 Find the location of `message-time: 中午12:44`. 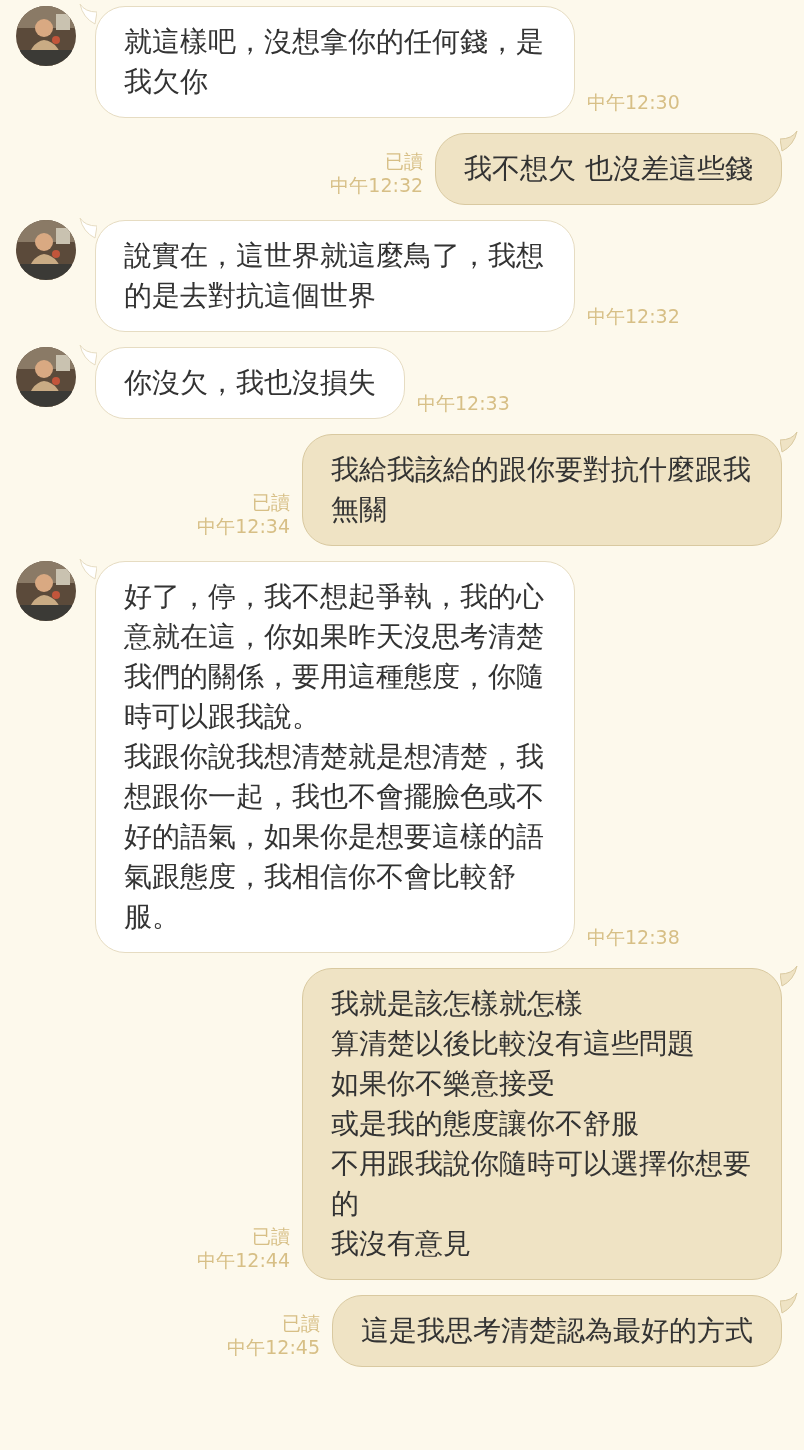

message-time: 中午12:44 is located at coordinates (243, 1260).